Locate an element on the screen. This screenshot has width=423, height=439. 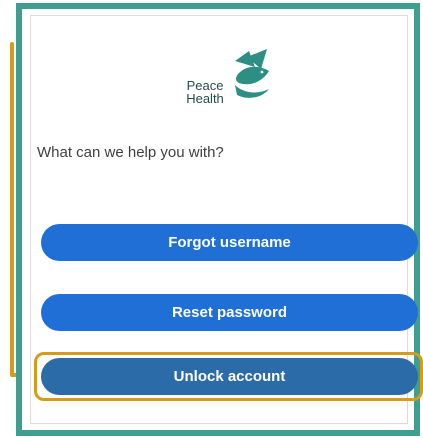
logo-wordmark: Peace Health is located at coordinates (205, 92).